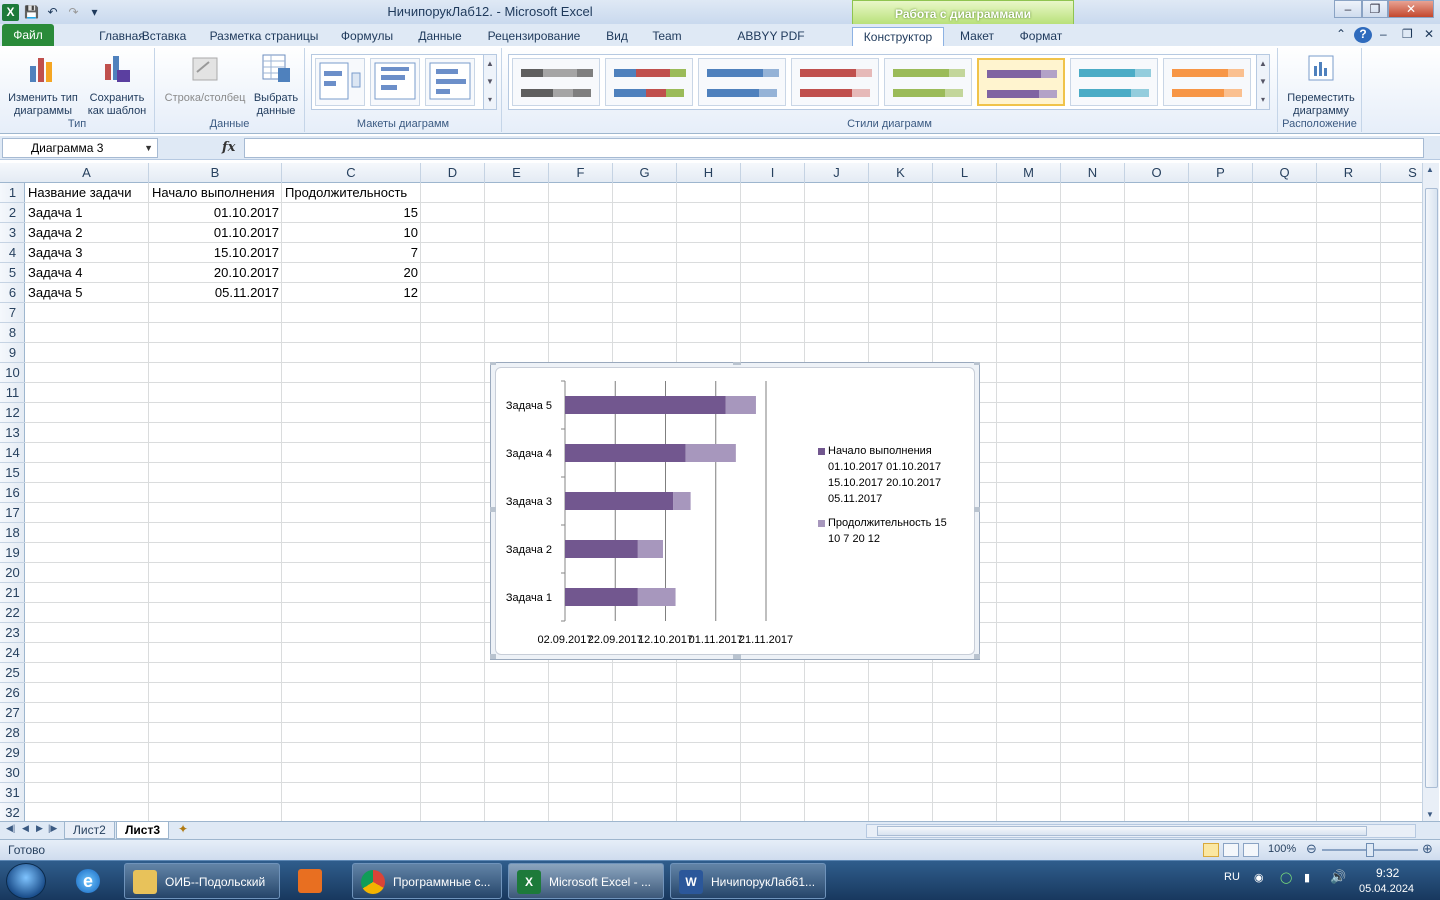 The height and width of the screenshot is (900, 1440). What do you see at coordinates (898, 36) in the screenshot?
I see `tab-design: Конструктор` at bounding box center [898, 36].